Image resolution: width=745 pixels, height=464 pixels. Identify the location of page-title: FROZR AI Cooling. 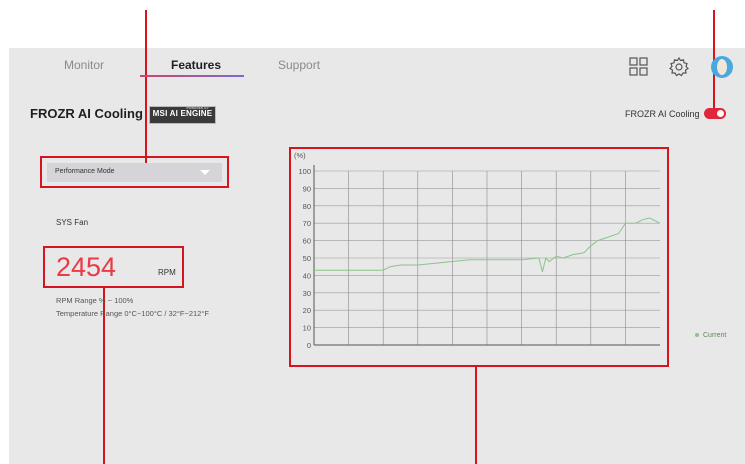
(86, 113).